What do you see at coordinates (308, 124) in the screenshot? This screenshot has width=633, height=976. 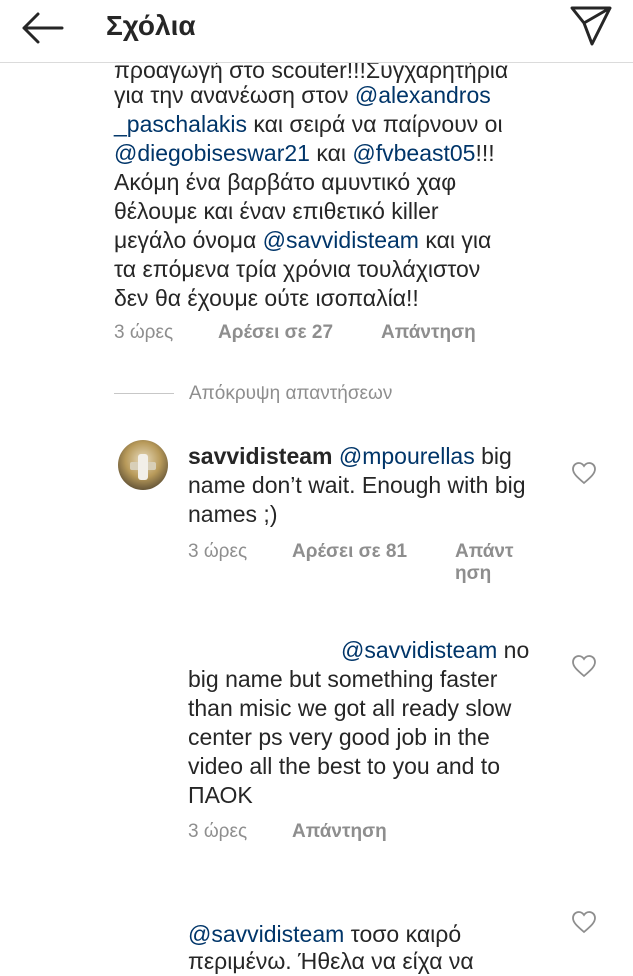 I see `comment-text-line: _paschalakis και σειρά να παίρνουν οι` at bounding box center [308, 124].